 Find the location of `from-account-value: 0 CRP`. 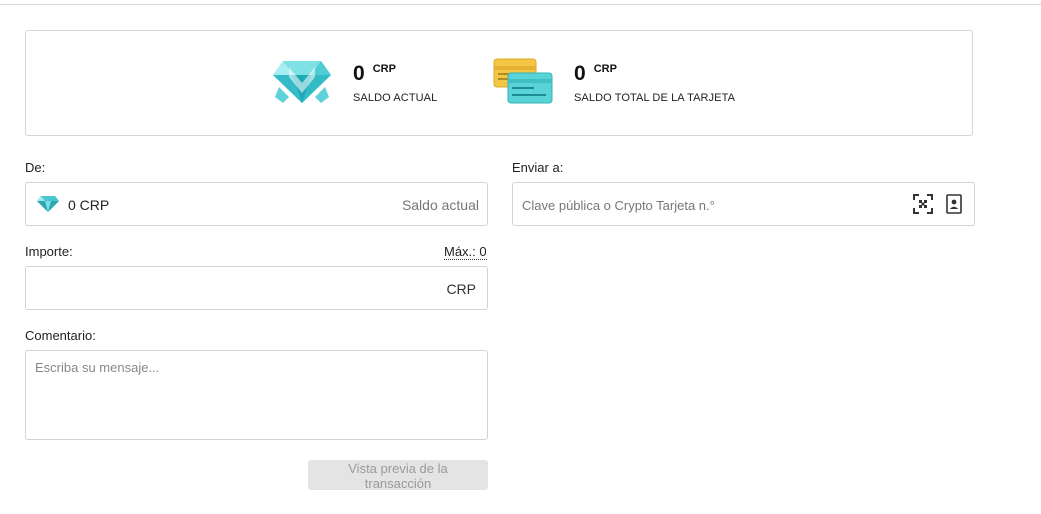

from-account-value: 0 CRP is located at coordinates (89, 205).